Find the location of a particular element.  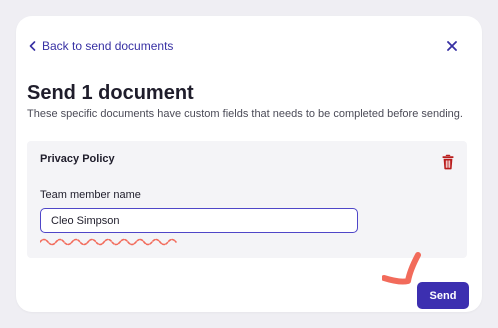

delete-document-button is located at coordinates (448, 162).